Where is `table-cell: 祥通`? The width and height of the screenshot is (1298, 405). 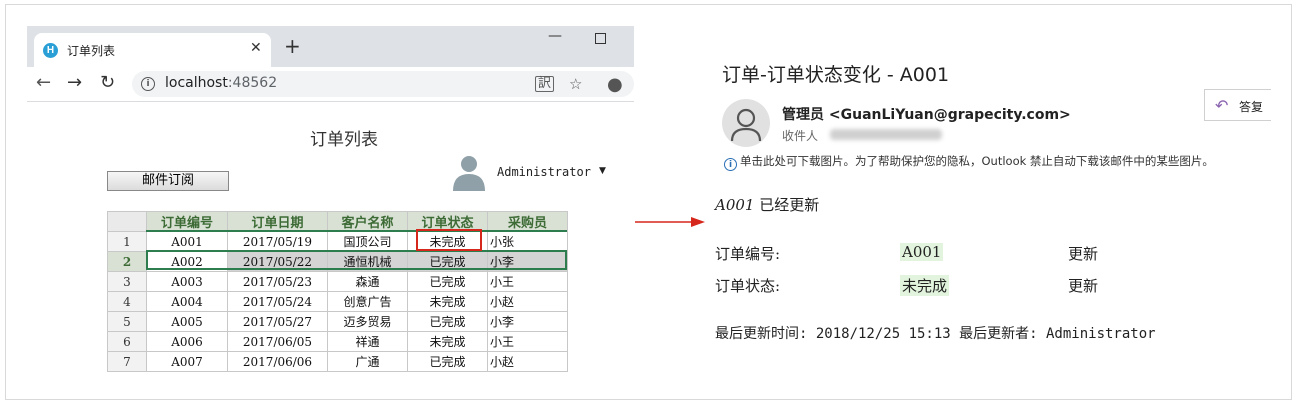 table-cell: 祥通 is located at coordinates (367, 341).